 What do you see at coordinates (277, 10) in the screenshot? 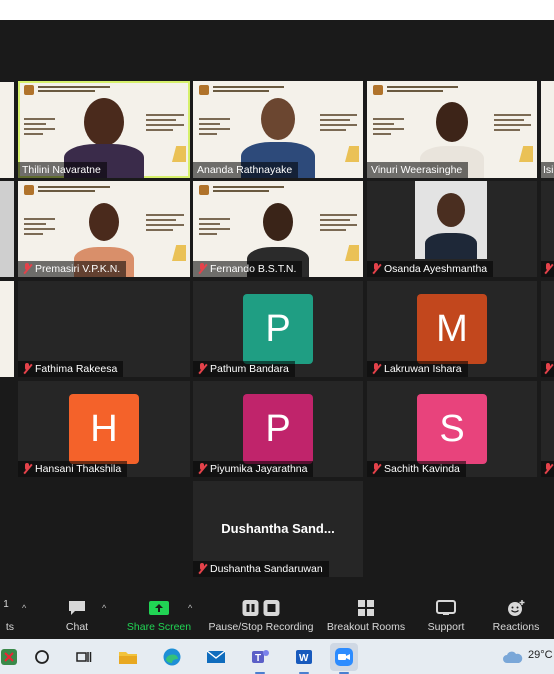
I see `window-top-area` at bounding box center [277, 10].